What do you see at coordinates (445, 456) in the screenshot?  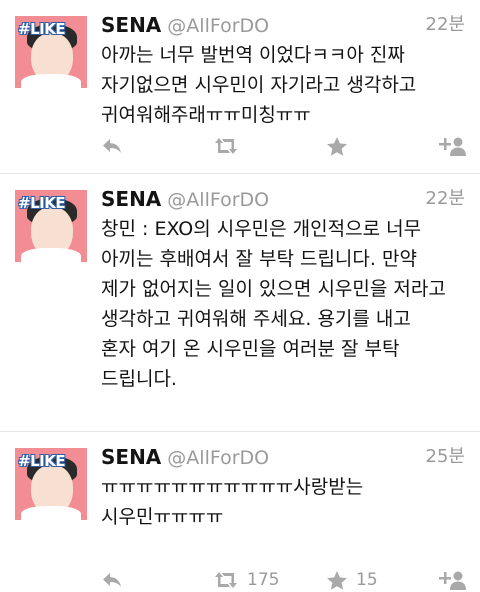 I see `timestamp: 25분` at bounding box center [445, 456].